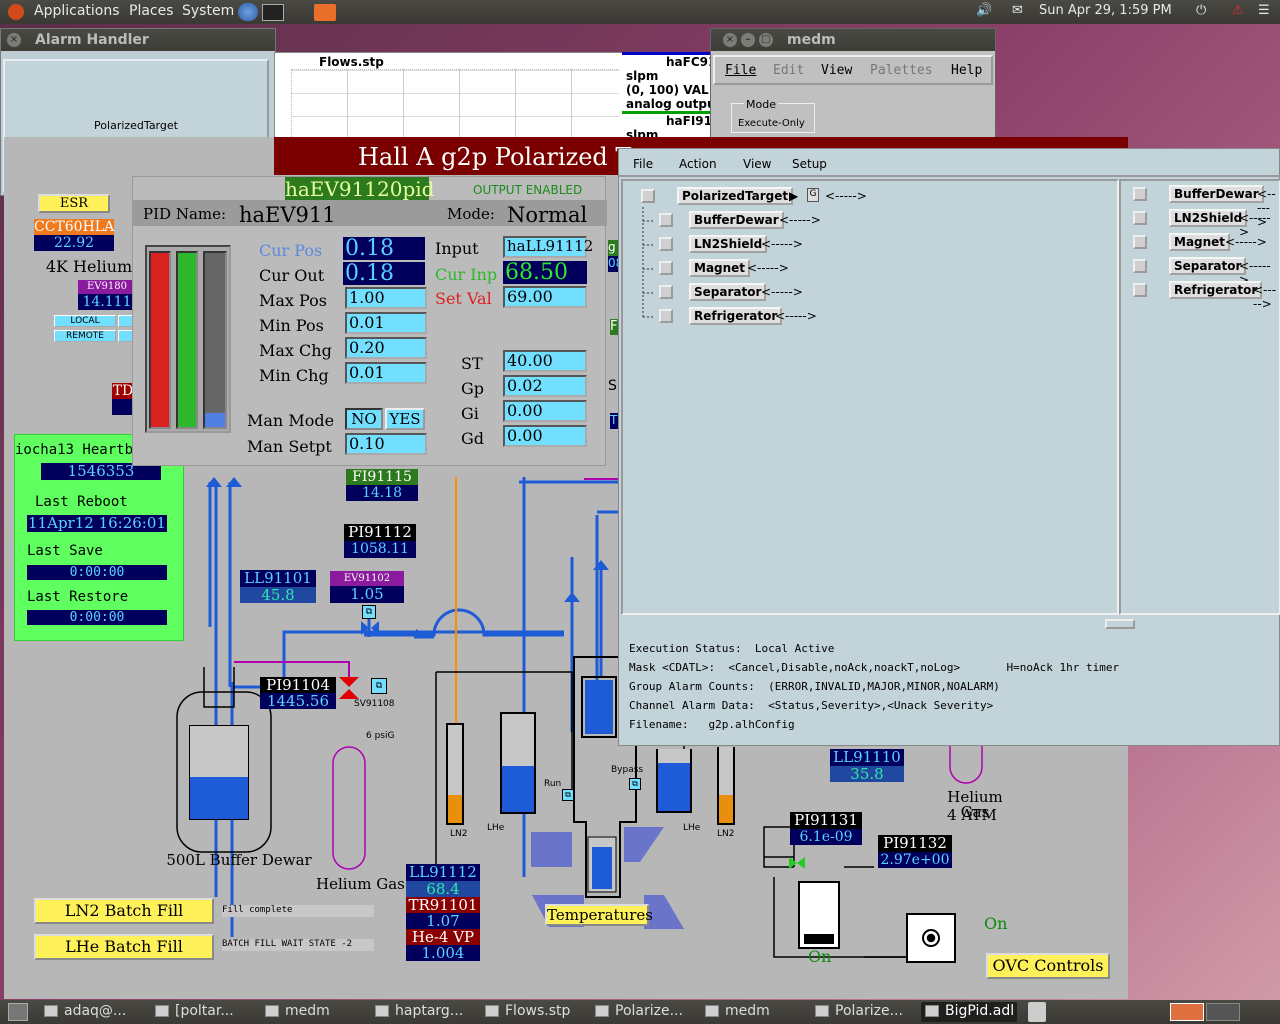  Describe the element at coordinates (1105, 10) in the screenshot. I see `clock: Sun Apr 29, 1:59 PM` at that location.